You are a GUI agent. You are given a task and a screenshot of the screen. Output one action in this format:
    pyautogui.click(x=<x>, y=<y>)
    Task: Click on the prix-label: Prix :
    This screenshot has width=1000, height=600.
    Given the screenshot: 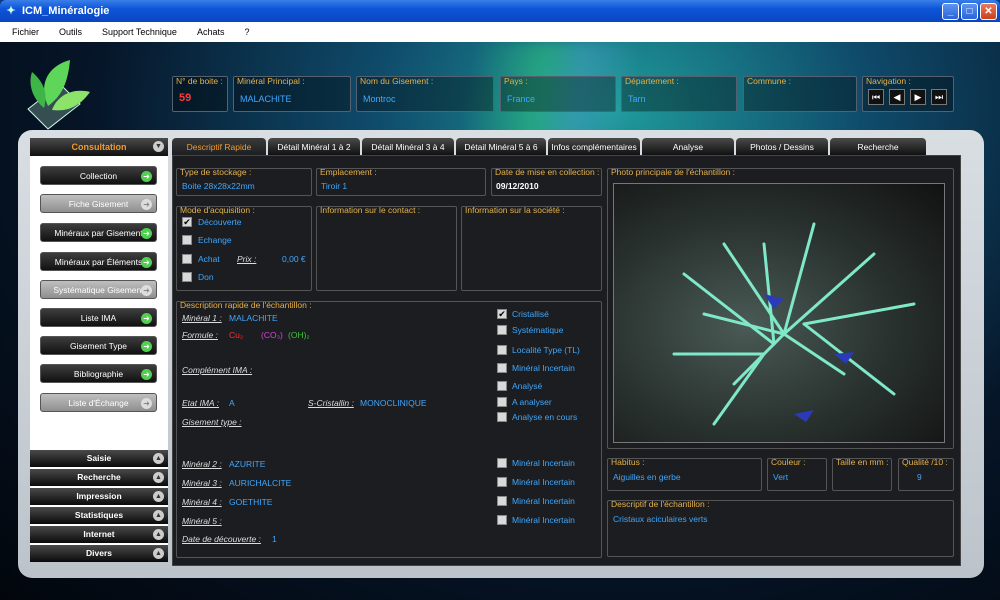 What is the action you would take?
    pyautogui.click(x=247, y=259)
    